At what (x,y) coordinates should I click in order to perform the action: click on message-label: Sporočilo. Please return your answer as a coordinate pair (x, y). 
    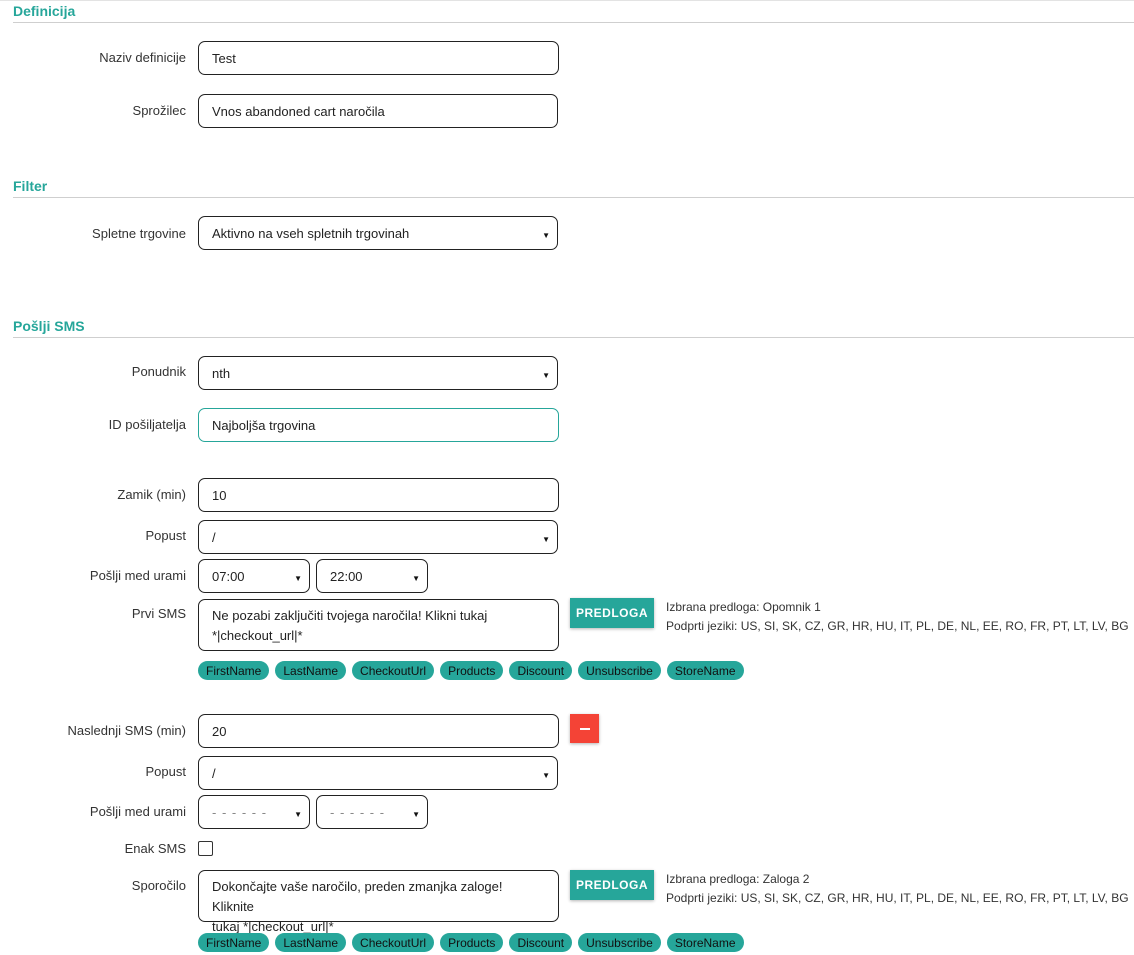
    Looking at the image, I should click on (158, 885).